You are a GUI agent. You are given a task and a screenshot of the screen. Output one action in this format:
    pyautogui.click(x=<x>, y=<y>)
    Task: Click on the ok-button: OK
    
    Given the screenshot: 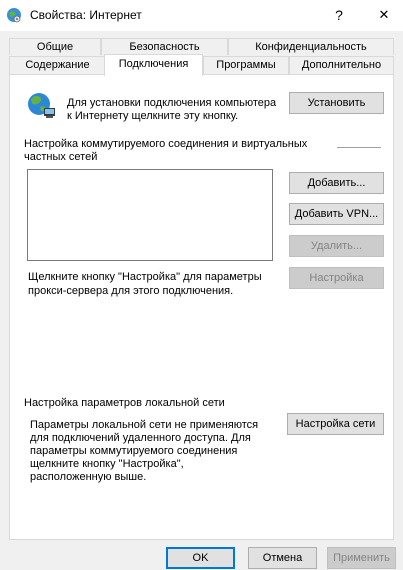 What is the action you would take?
    pyautogui.click(x=200, y=558)
    